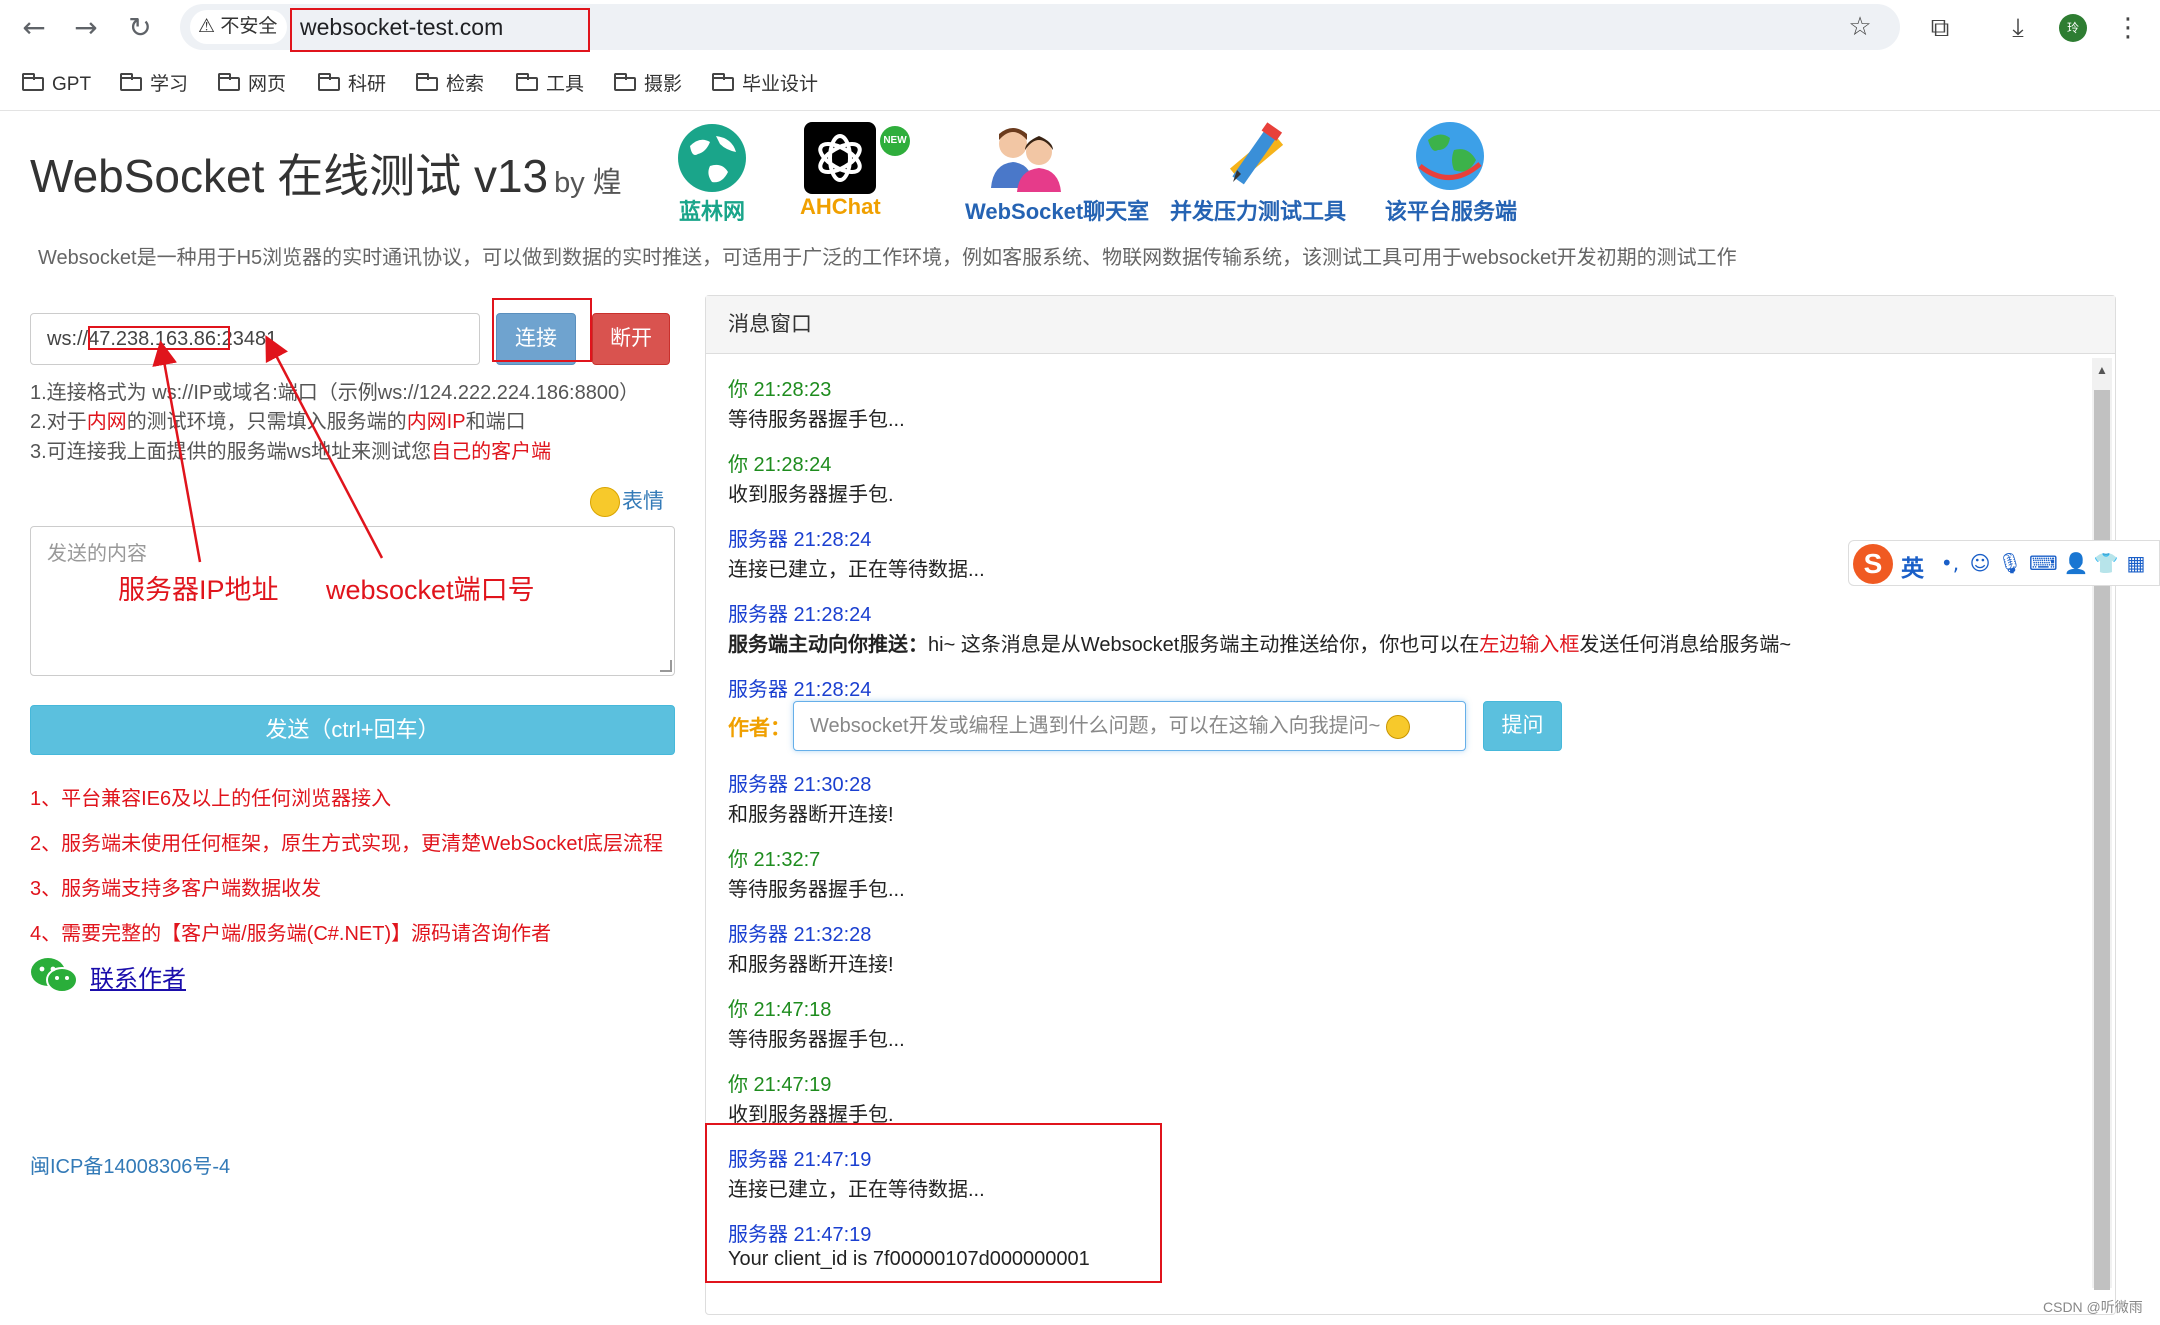  Describe the element at coordinates (1095, 726) in the screenshot. I see `ask-placeholder: Websocket开发或编程上遇到什么问题，可以在这输入向我提问~` at that location.